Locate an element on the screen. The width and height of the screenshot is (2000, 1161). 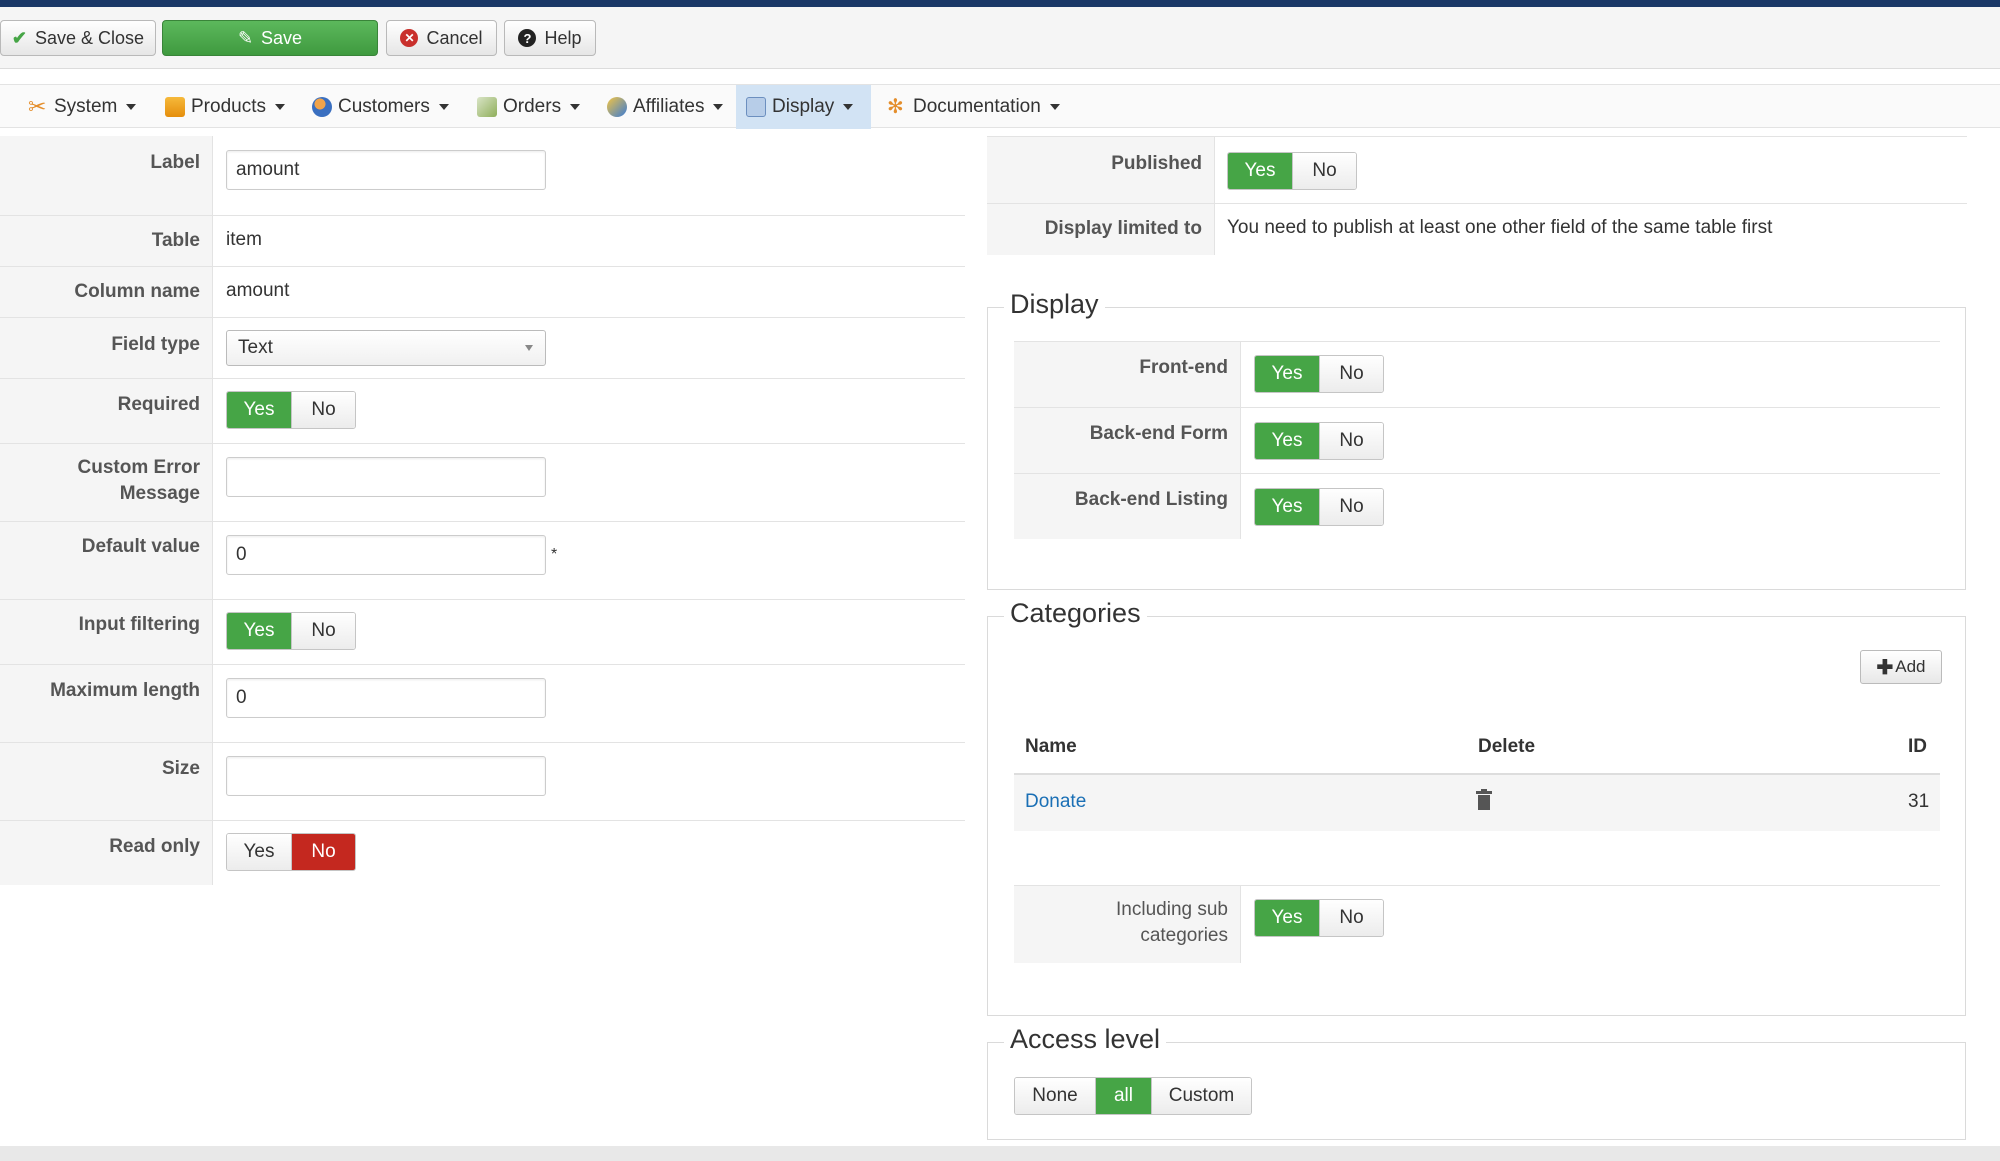
menu-affiliates: Affiliates is located at coordinates (665, 107).